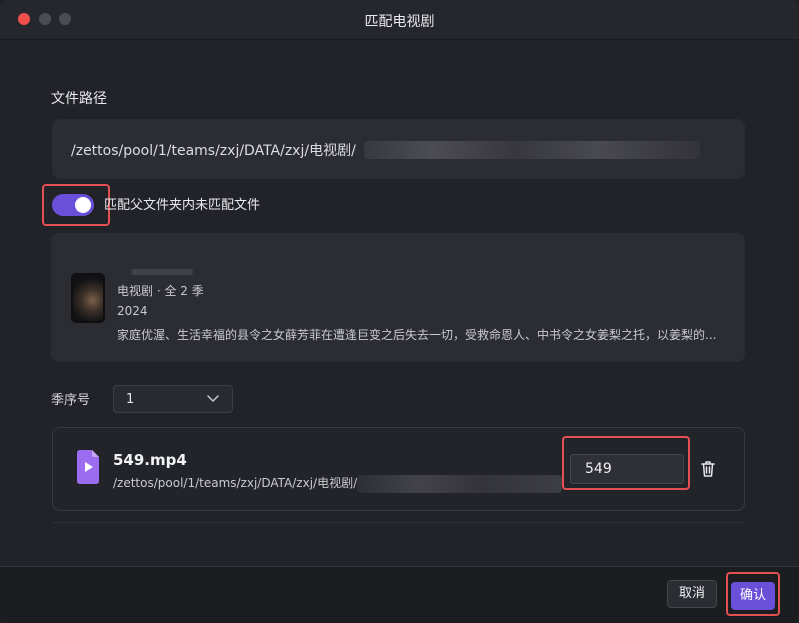  What do you see at coordinates (399, 594) in the screenshot?
I see `dialog-footer: 取消 确认` at bounding box center [399, 594].